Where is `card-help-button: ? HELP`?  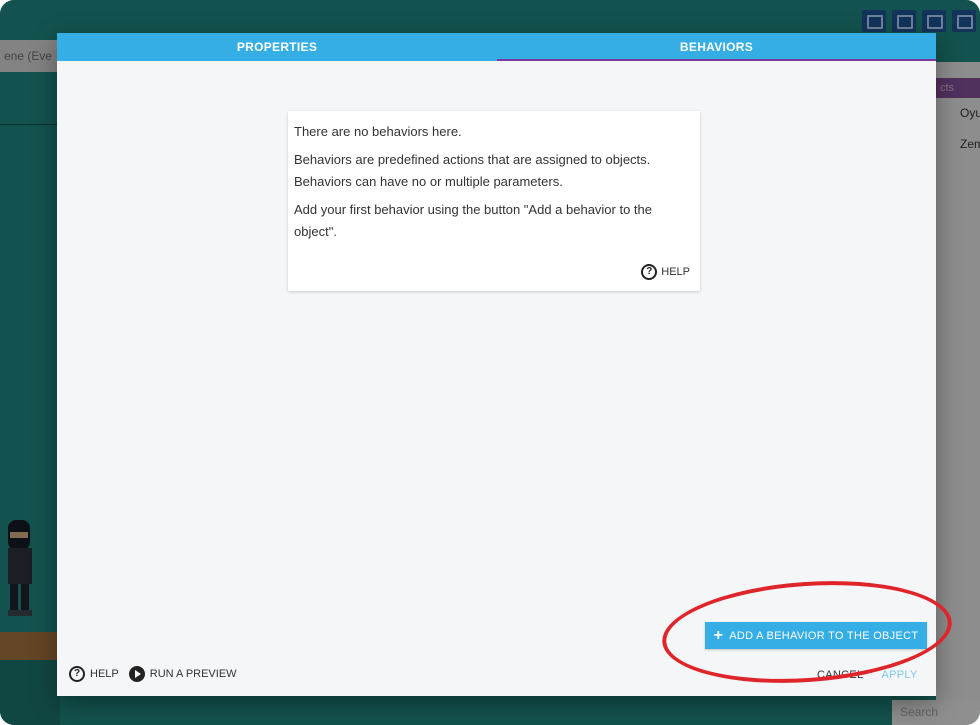
card-help-button: ? HELP is located at coordinates (665, 272).